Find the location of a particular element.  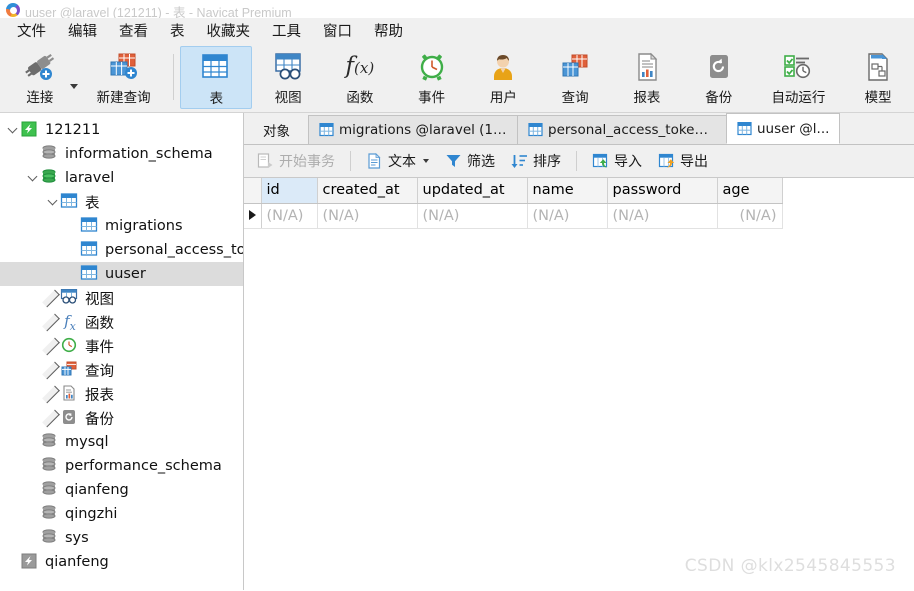

toolbar-button-new-query: 新建查询 is located at coordinates (124, 78).